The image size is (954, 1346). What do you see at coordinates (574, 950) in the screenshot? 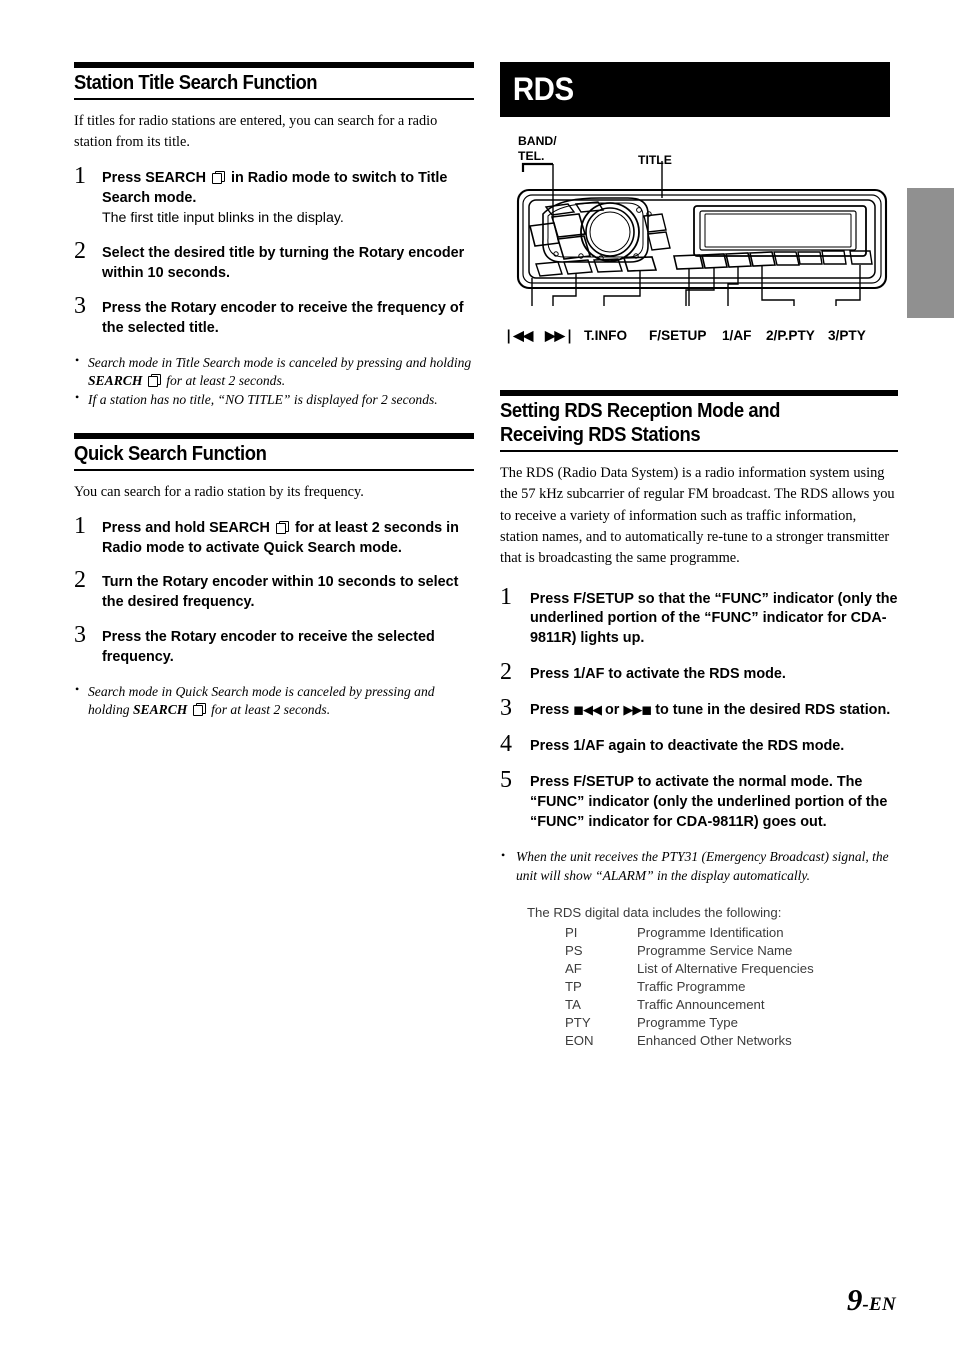
I see `rds-abbr: PS` at bounding box center [574, 950].